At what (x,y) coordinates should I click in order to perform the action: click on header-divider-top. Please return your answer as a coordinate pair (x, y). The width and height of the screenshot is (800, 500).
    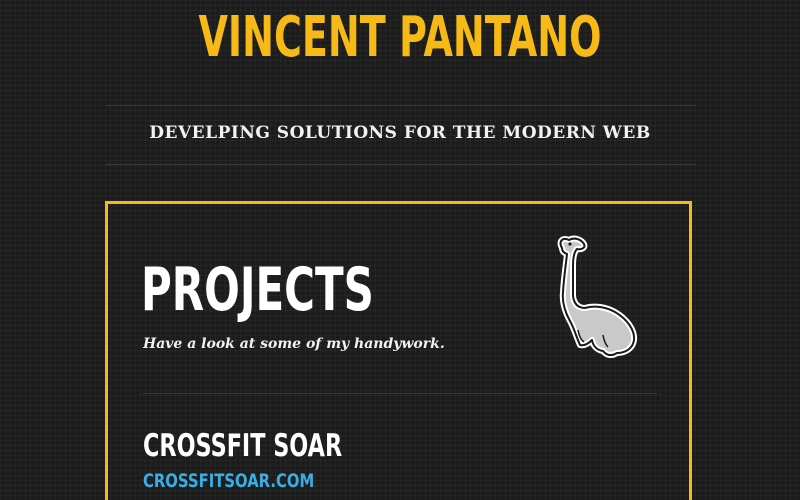
    Looking at the image, I should click on (401, 105).